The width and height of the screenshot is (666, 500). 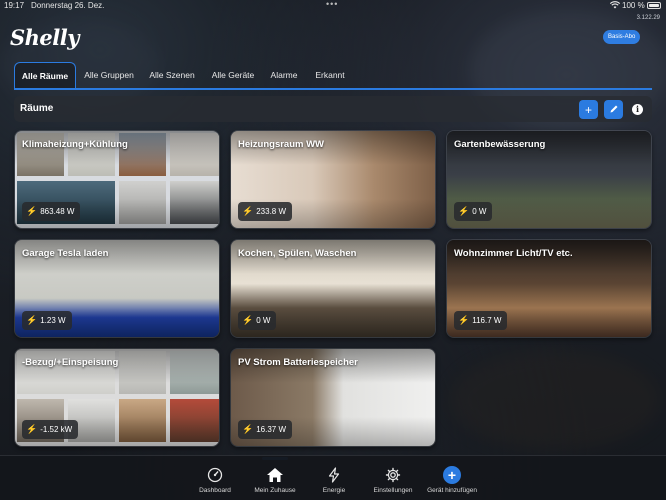 I want to click on room-card-garage: Garage Tesla laden ⚡ 1.23 W, so click(x=117, y=288).